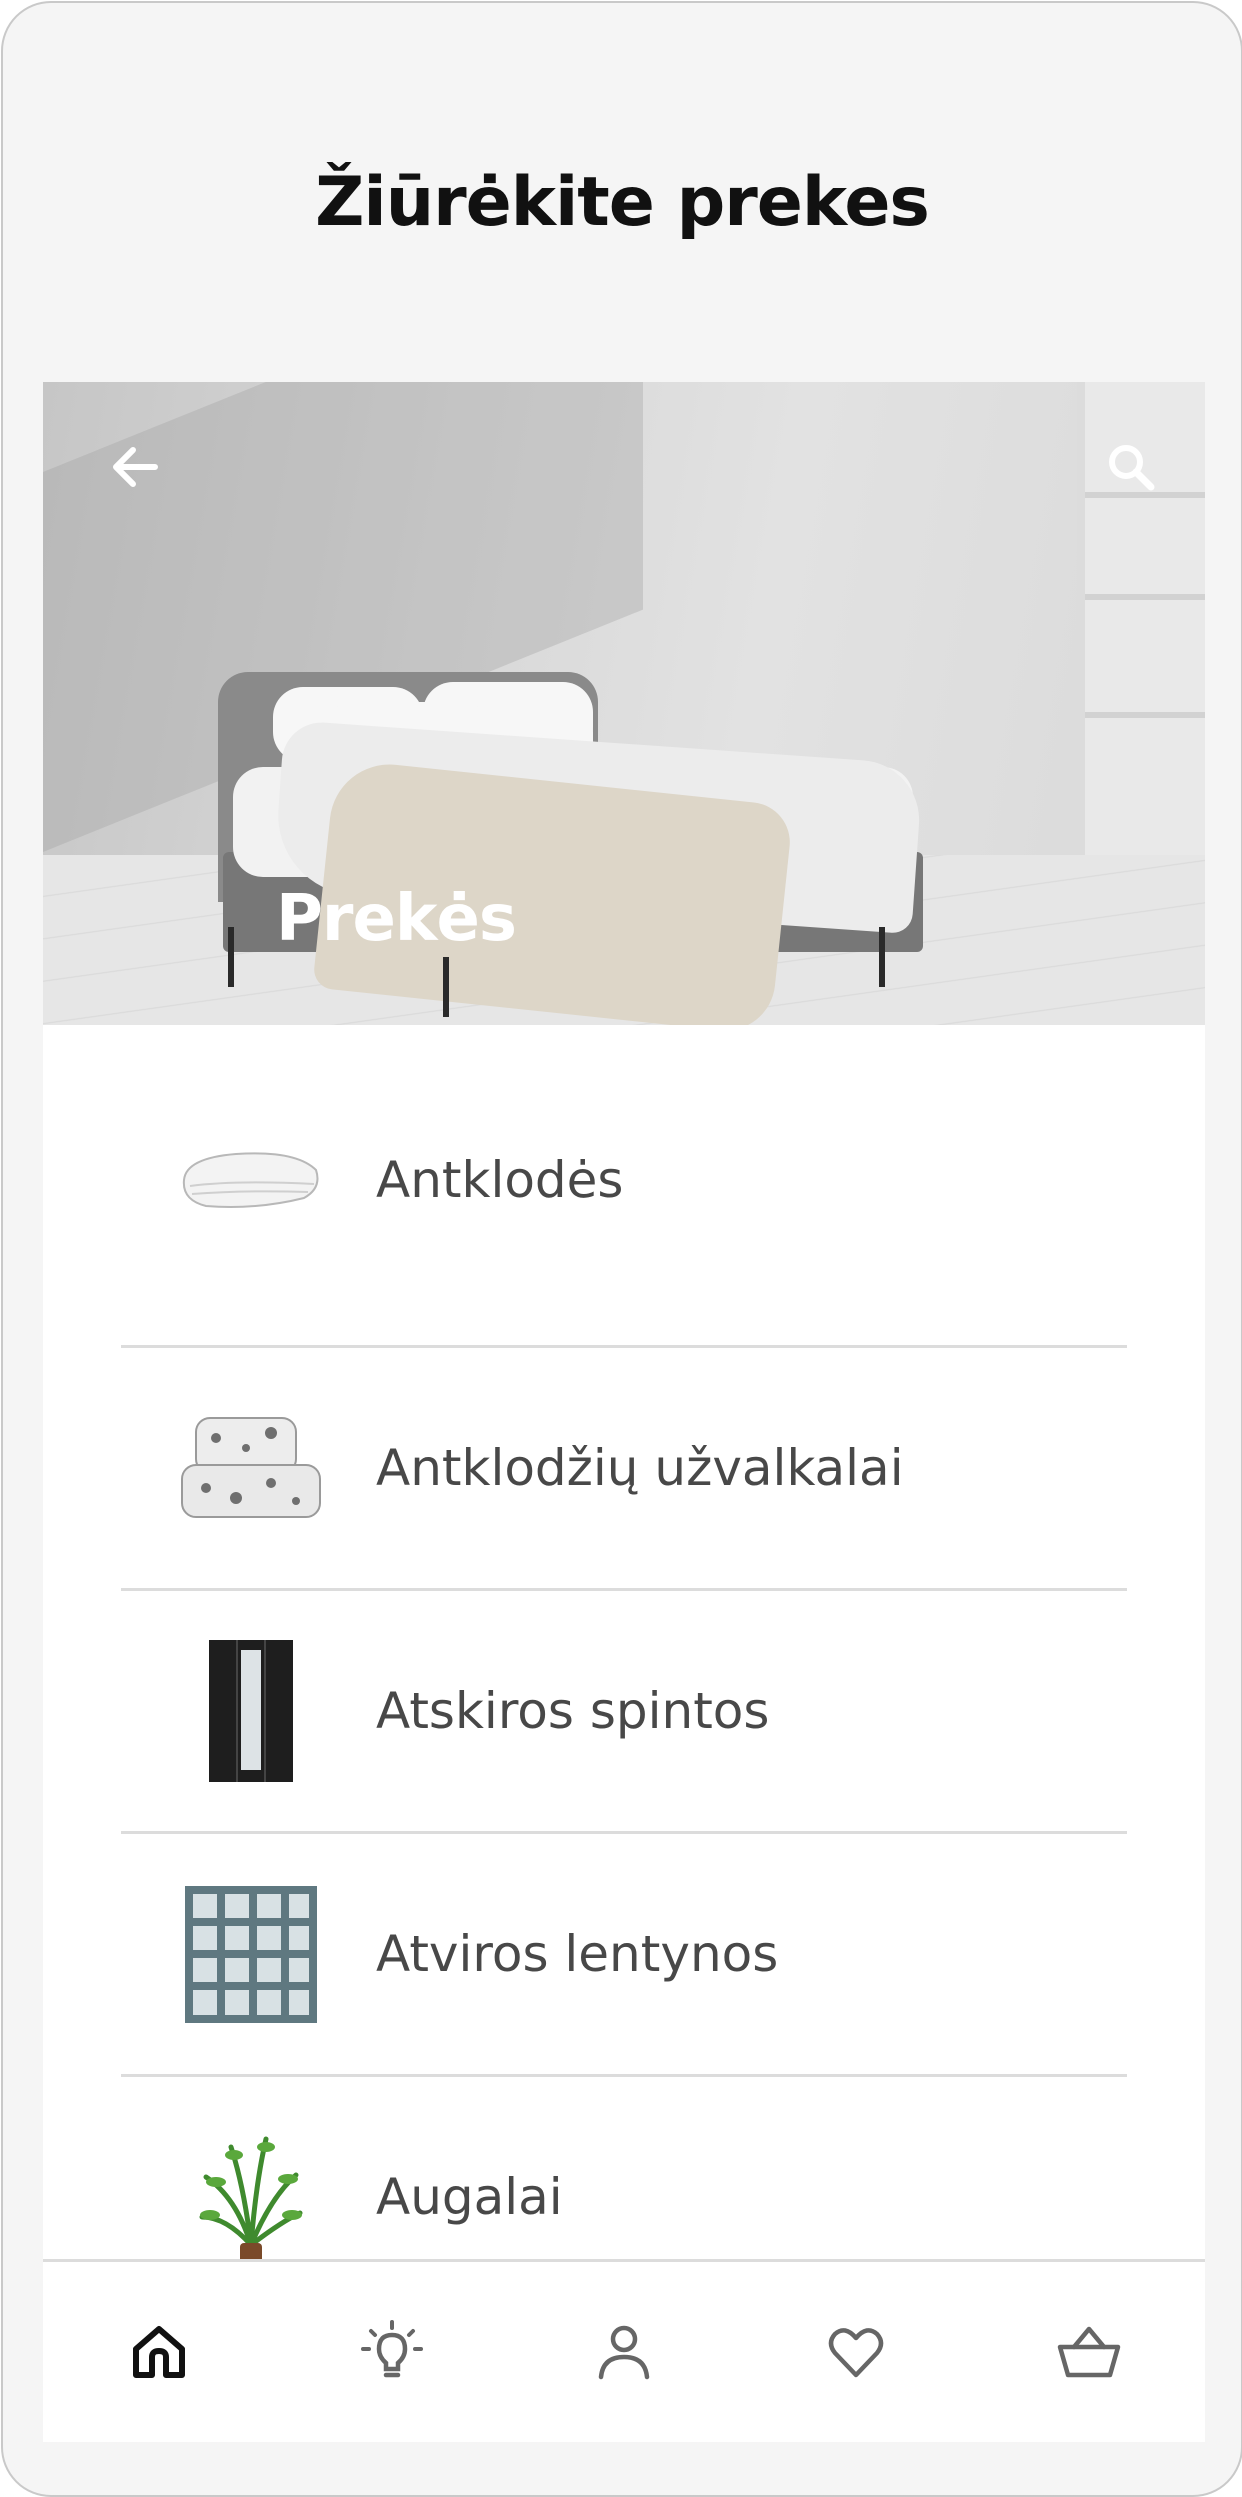  I want to click on basket-icon, so click(1088, 2352).